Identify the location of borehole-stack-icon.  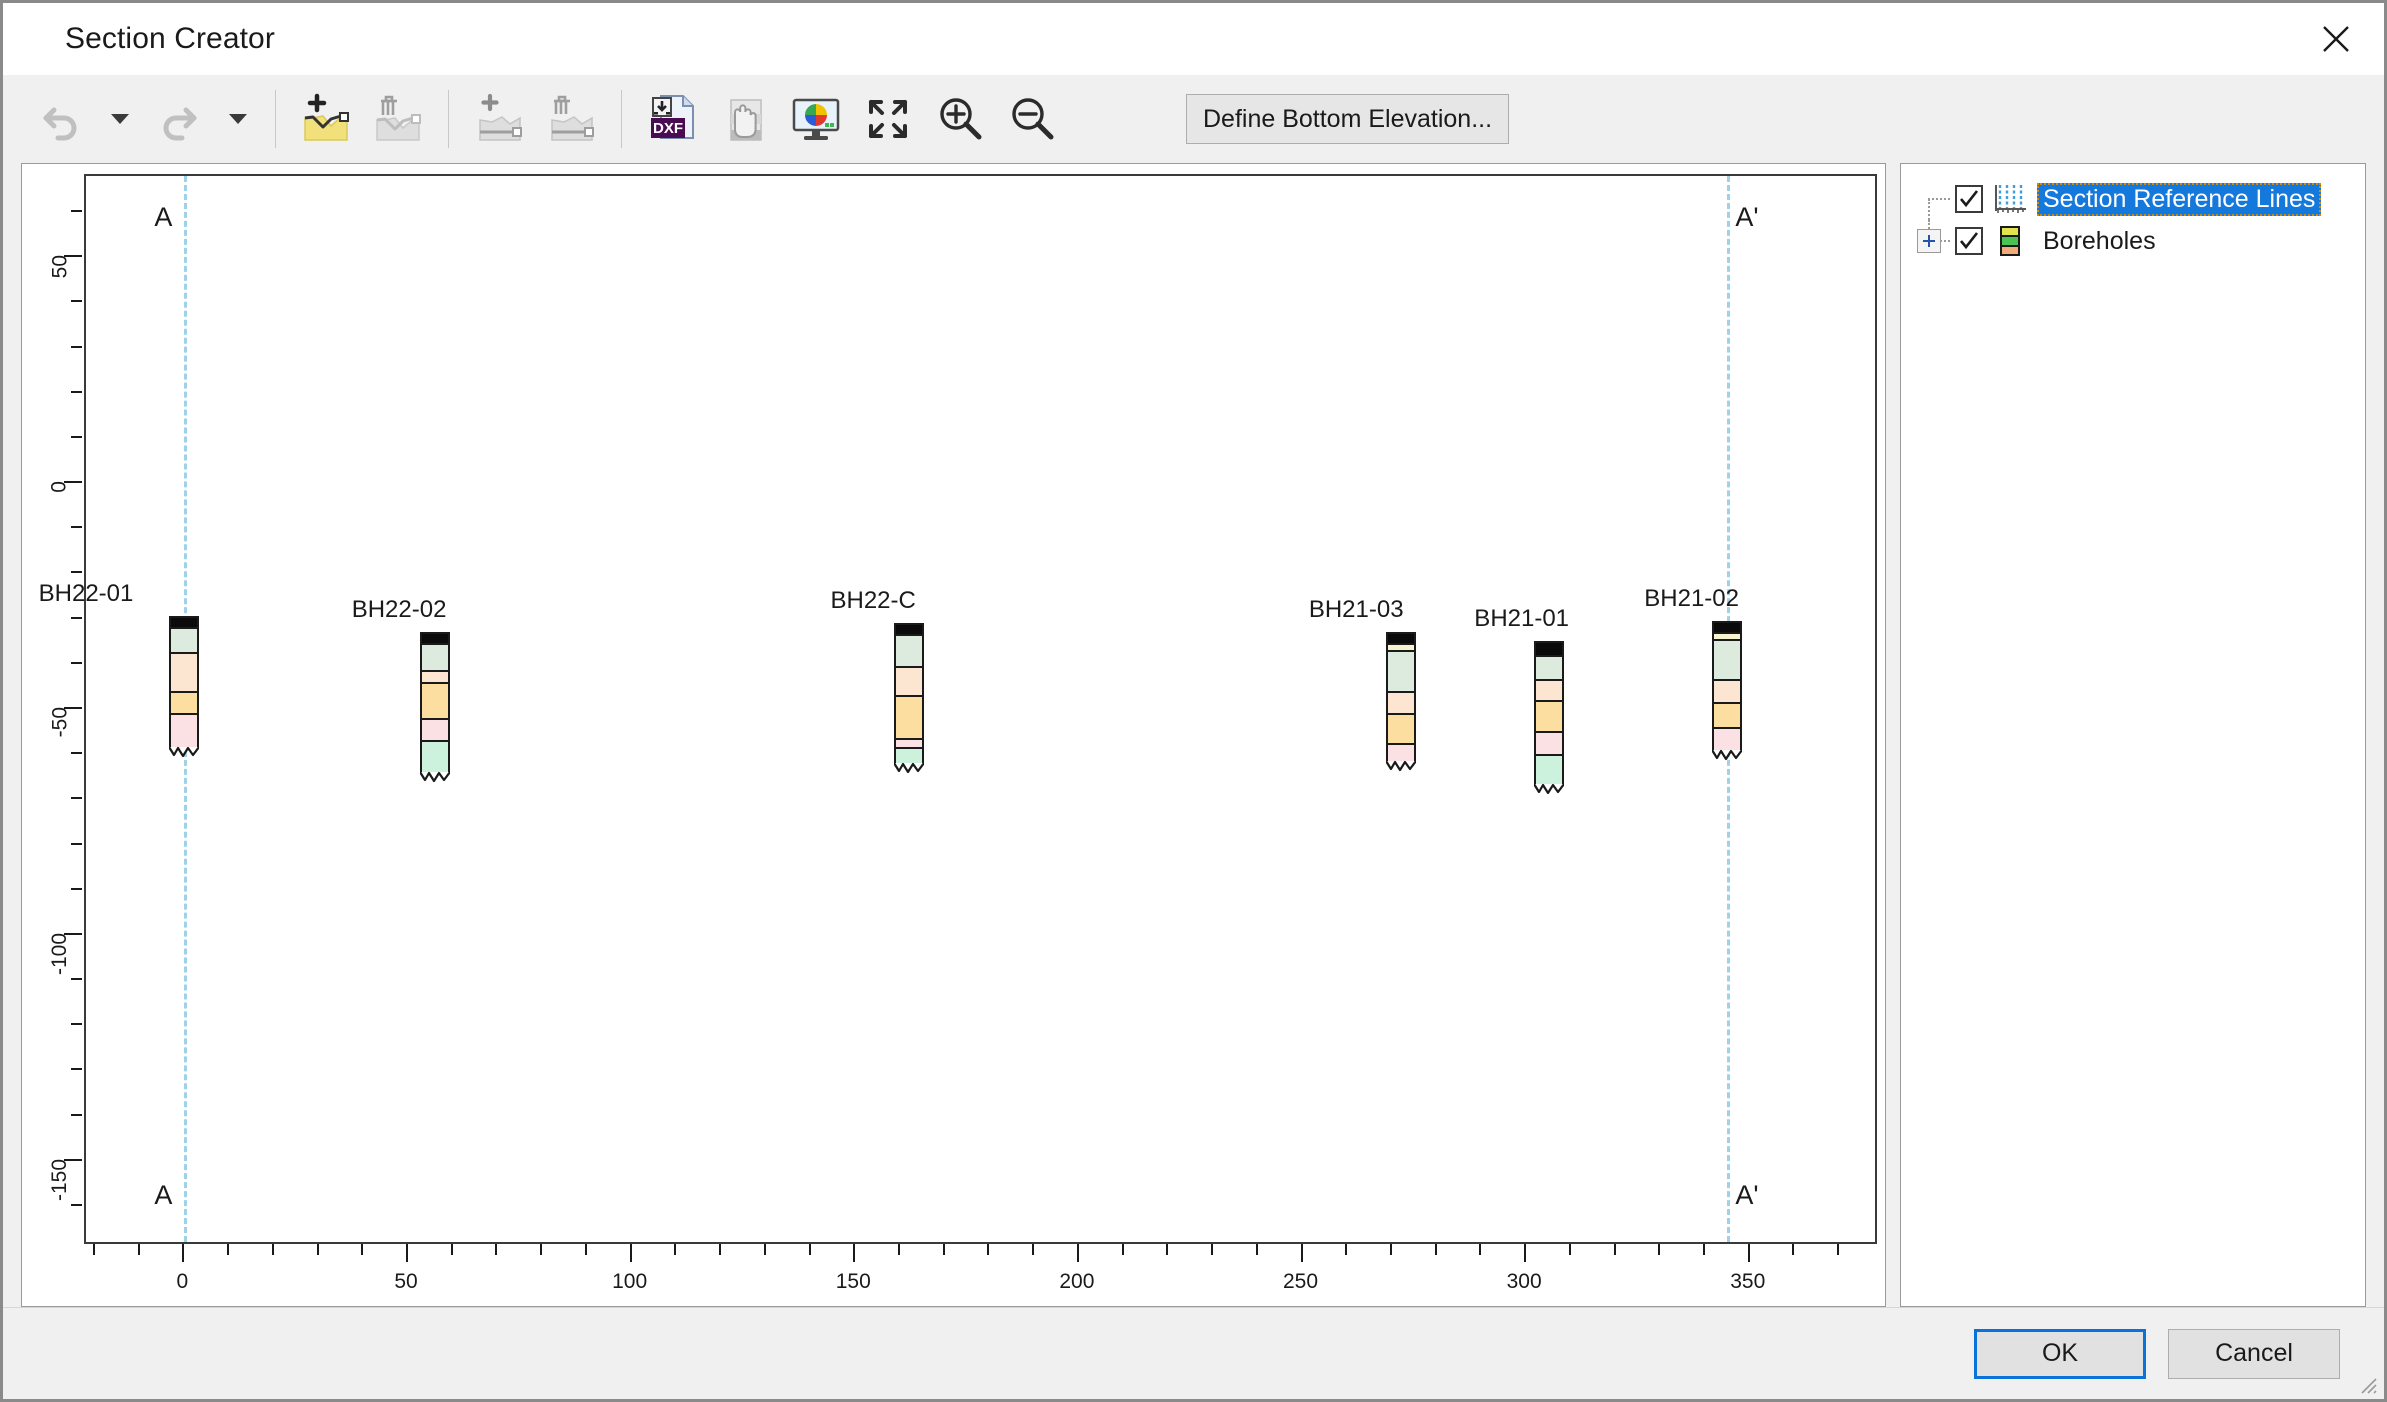
(2010, 241).